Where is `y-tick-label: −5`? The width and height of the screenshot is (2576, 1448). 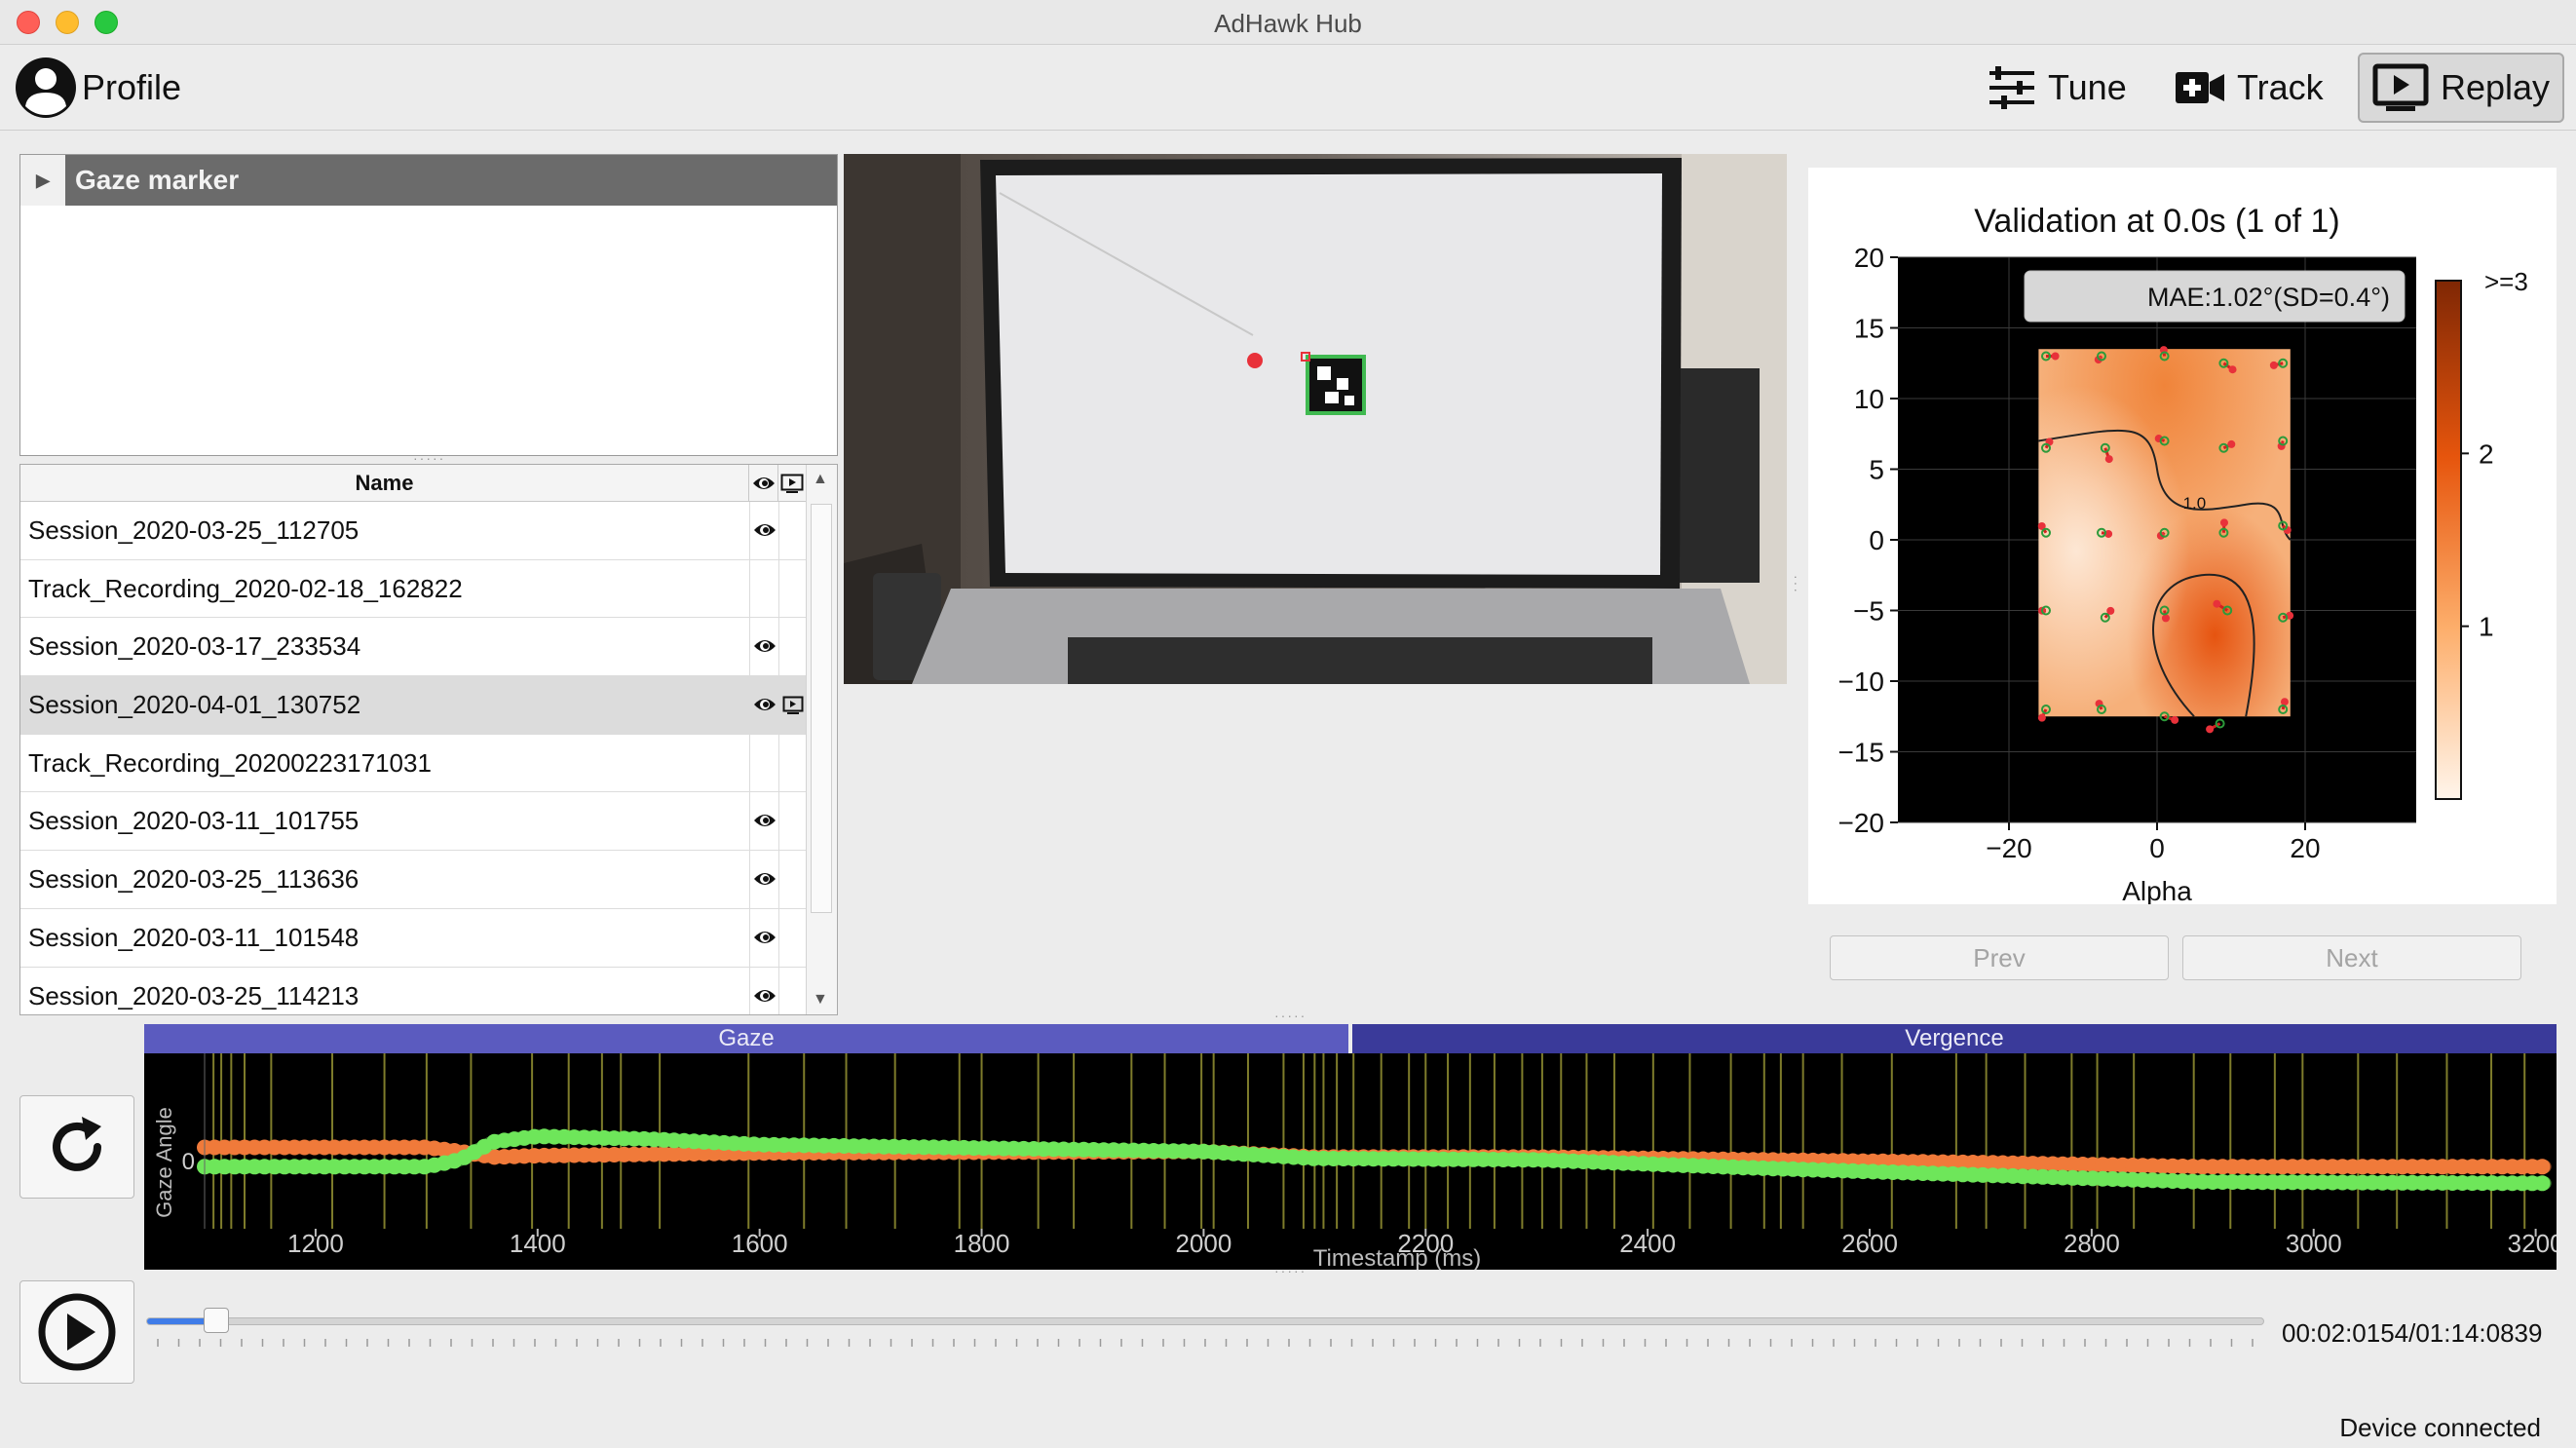
y-tick-label: −5 is located at coordinates (1868, 611).